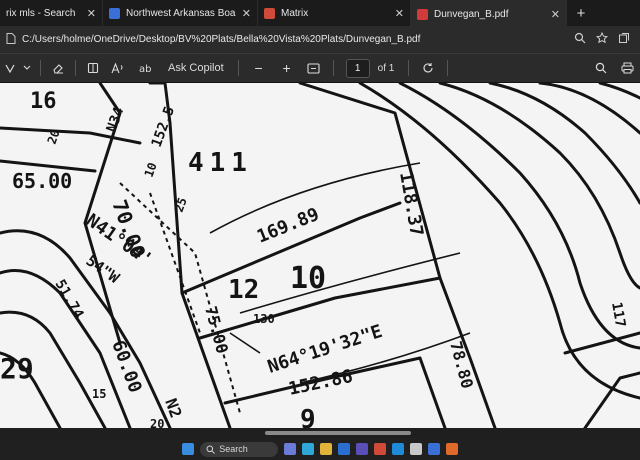 The height and width of the screenshot is (460, 640). Describe the element at coordinates (27, 68) in the screenshot. I see `chevron-down-icon` at that location.